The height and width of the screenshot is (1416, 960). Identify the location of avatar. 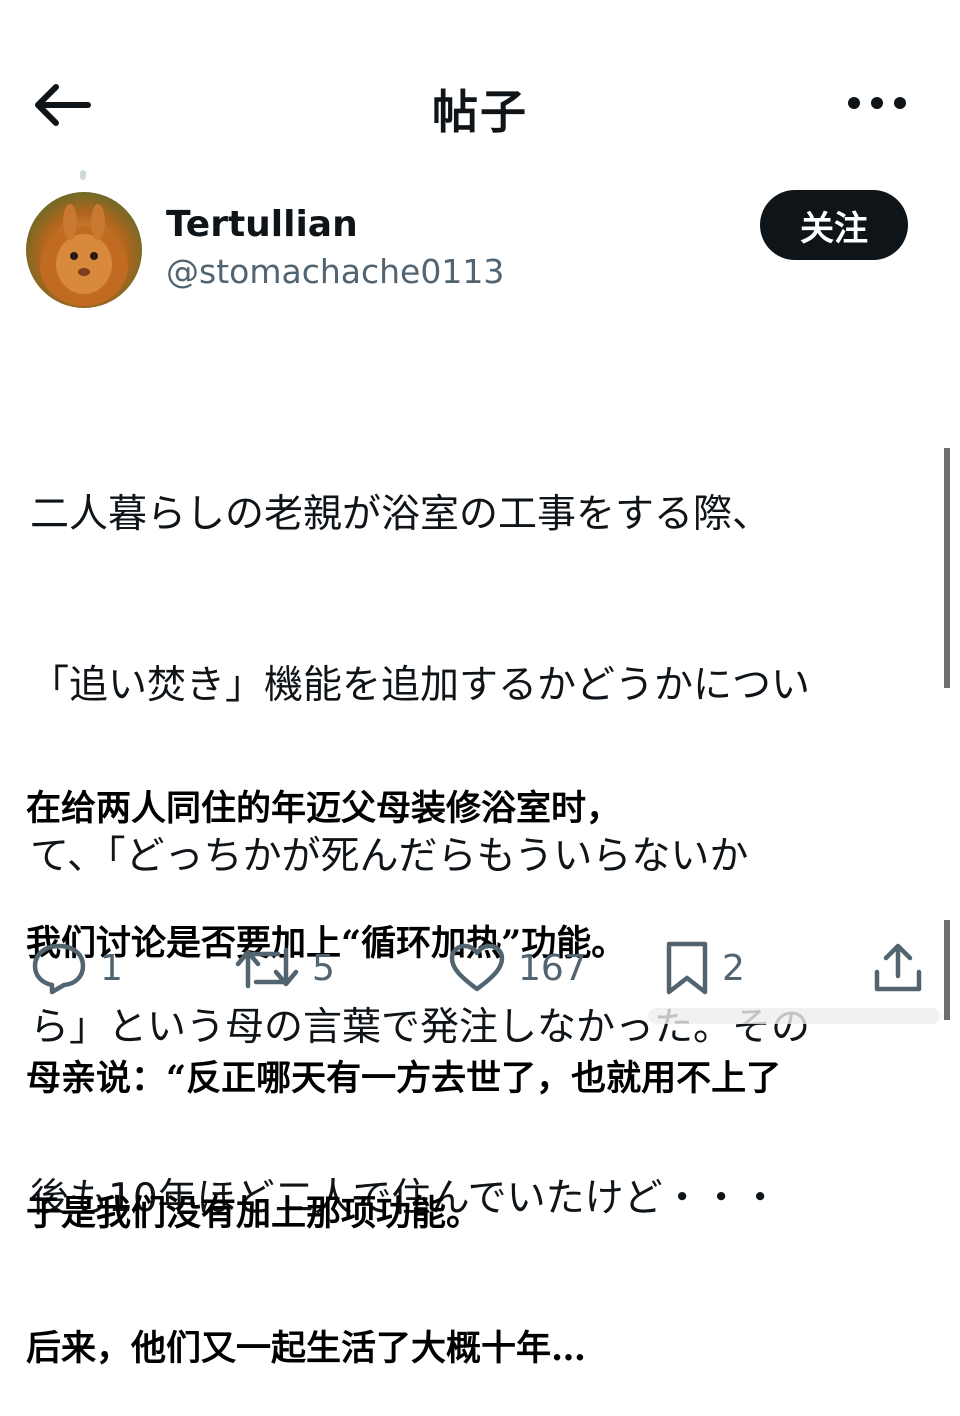
(84, 250).